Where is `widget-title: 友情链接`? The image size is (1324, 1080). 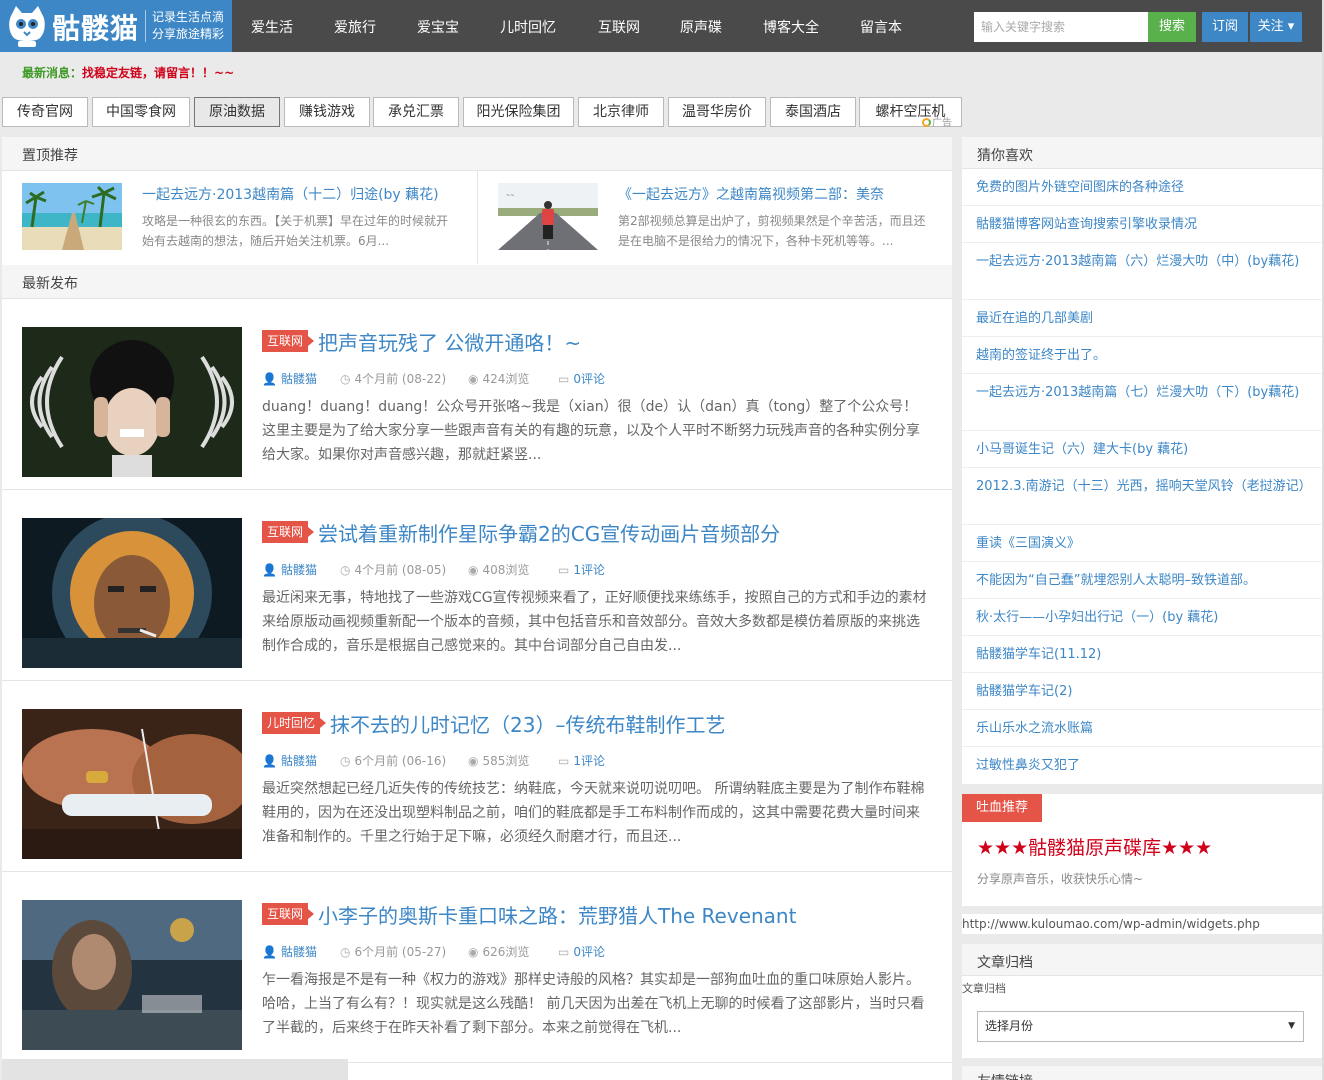 widget-title: 友情链接 is located at coordinates (1005, 1075).